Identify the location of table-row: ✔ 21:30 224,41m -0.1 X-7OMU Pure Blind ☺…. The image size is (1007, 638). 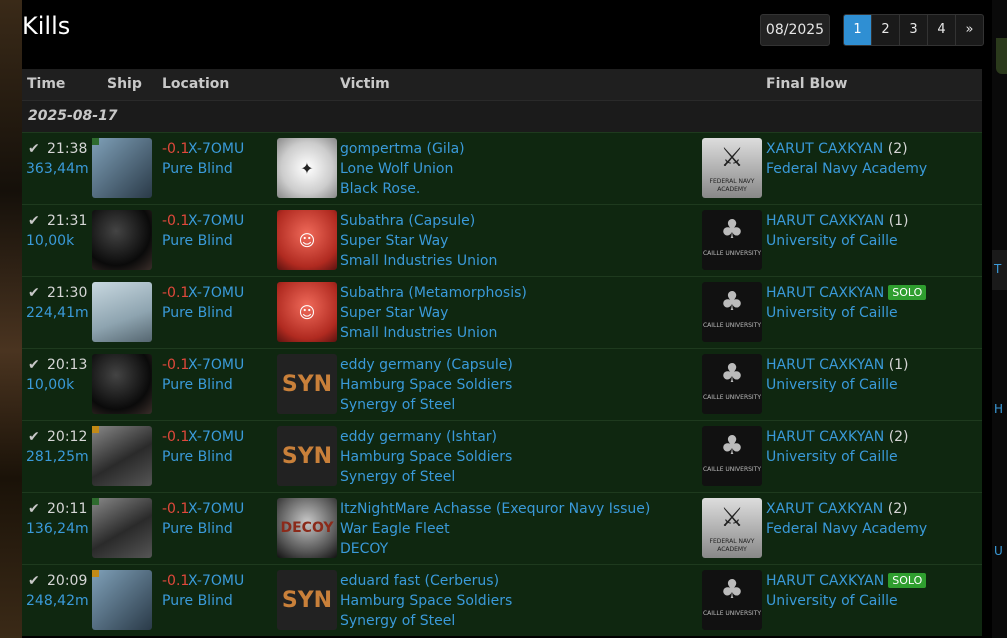
(502, 312).